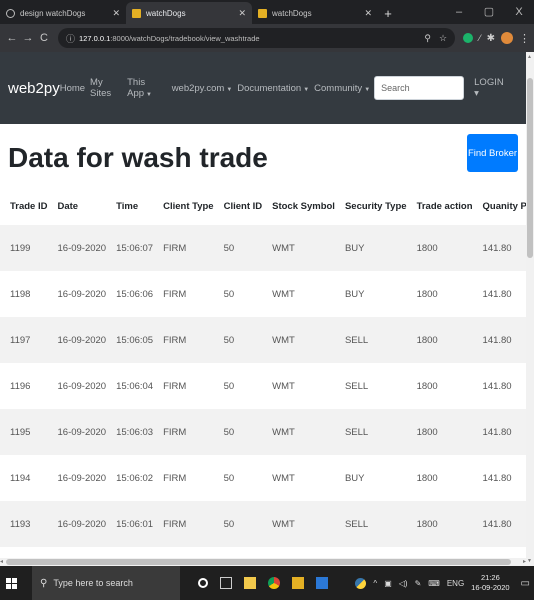 The height and width of the screenshot is (600, 534). What do you see at coordinates (530, 168) in the screenshot?
I see `scrollbar-thumb` at bounding box center [530, 168].